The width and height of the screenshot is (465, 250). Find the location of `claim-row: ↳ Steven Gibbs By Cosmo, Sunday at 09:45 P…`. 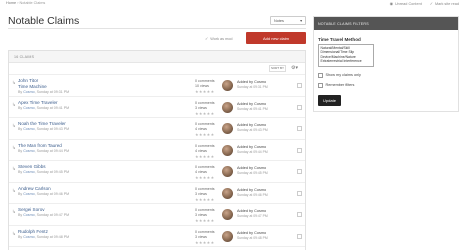

claim-row: ↳ Steven Gibbs By Cosmo, Sunday at 09:45 P… is located at coordinates (157, 172).